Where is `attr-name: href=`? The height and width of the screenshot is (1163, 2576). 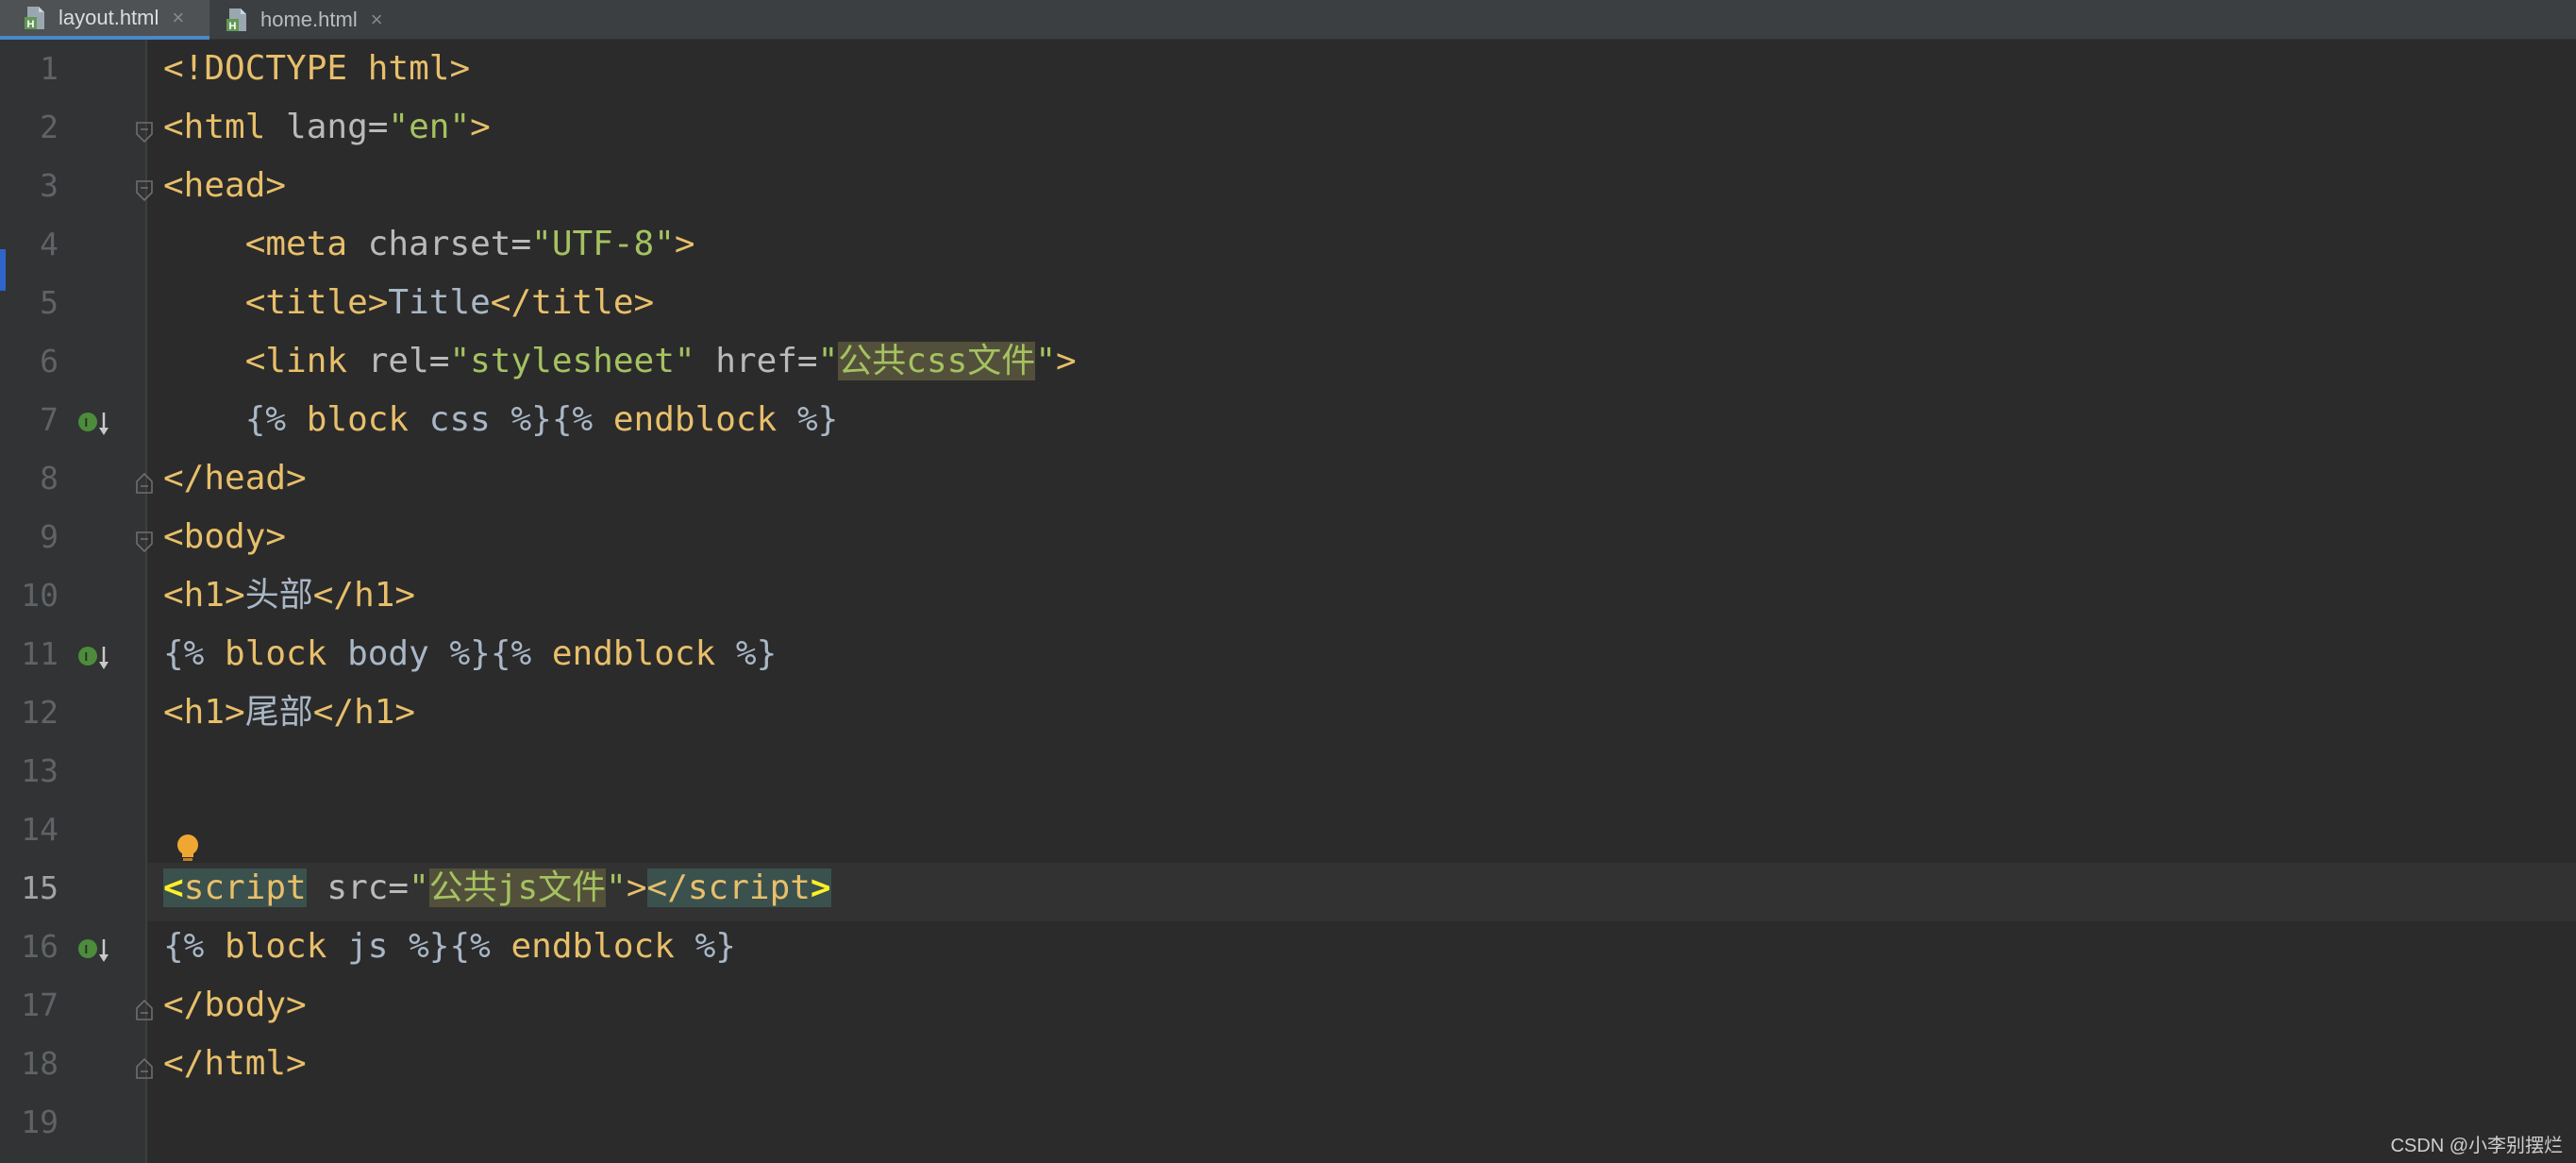
attr-name: href= is located at coordinates (756, 361).